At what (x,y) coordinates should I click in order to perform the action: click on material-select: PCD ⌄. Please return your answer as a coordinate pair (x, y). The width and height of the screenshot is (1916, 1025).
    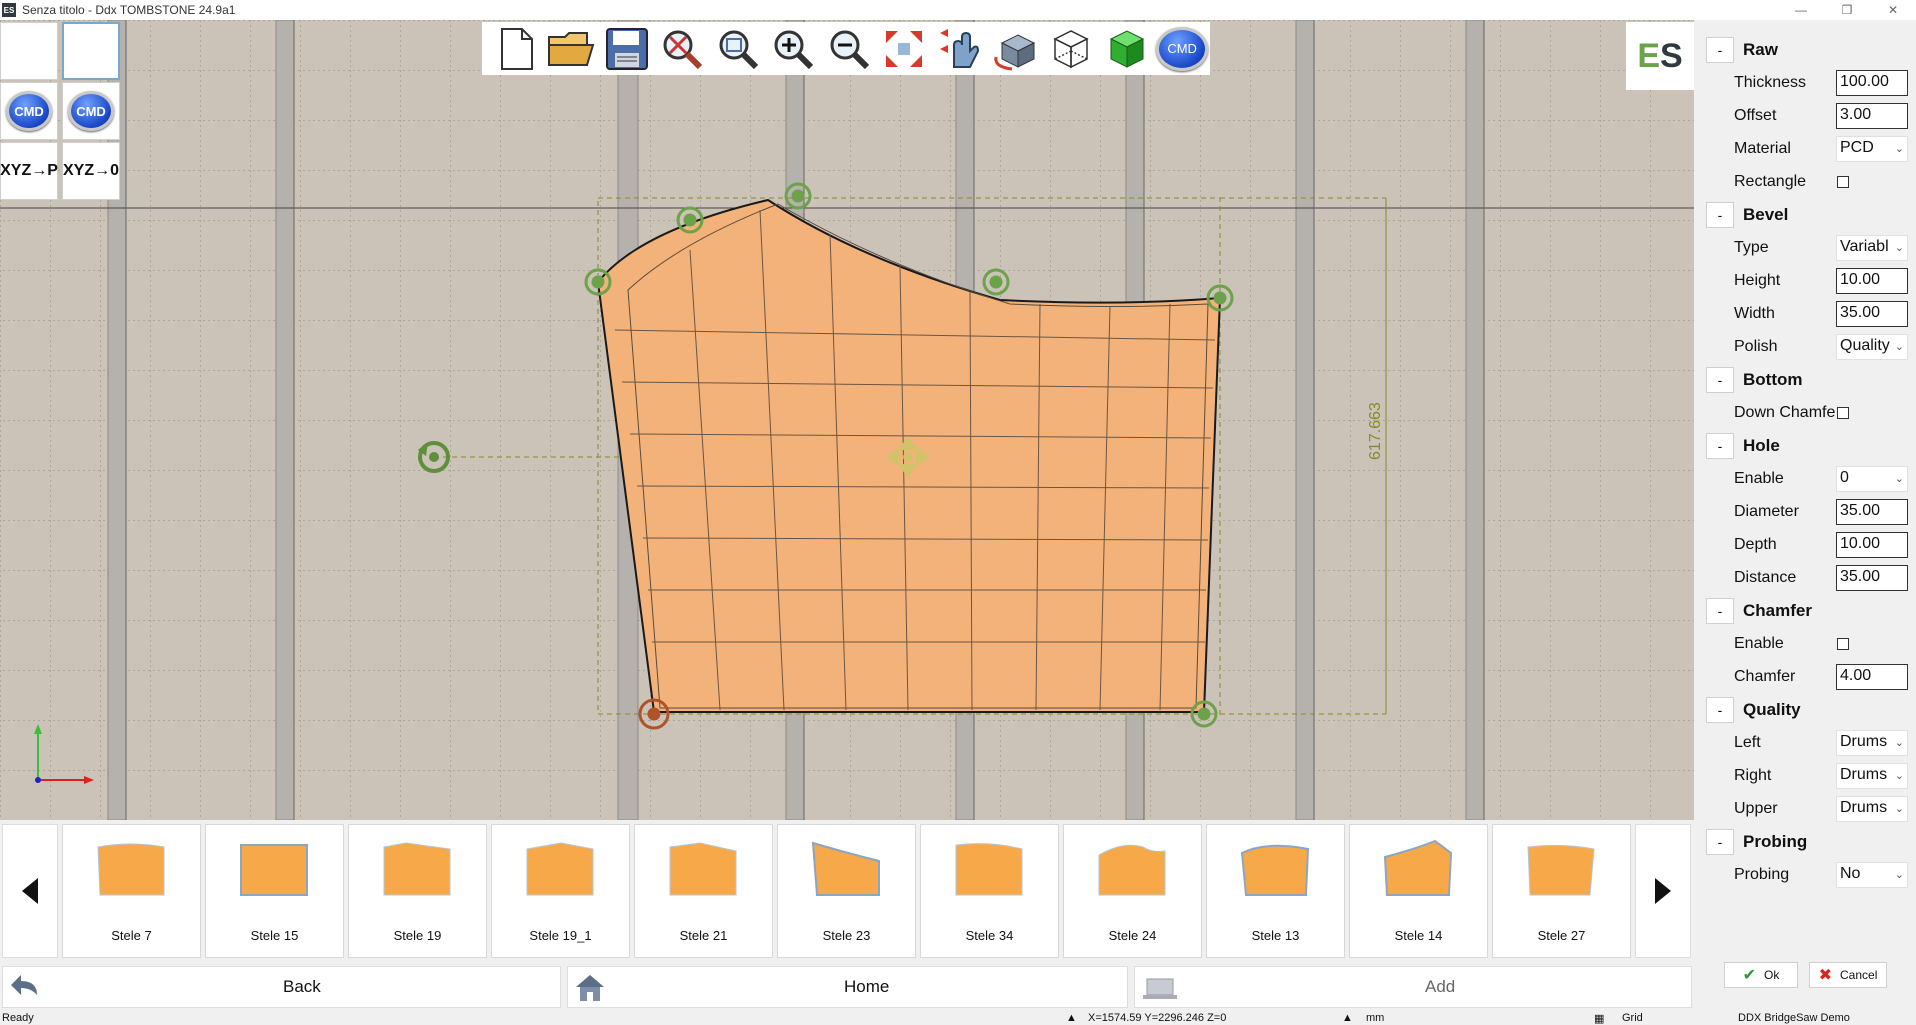
    Looking at the image, I should click on (1872, 148).